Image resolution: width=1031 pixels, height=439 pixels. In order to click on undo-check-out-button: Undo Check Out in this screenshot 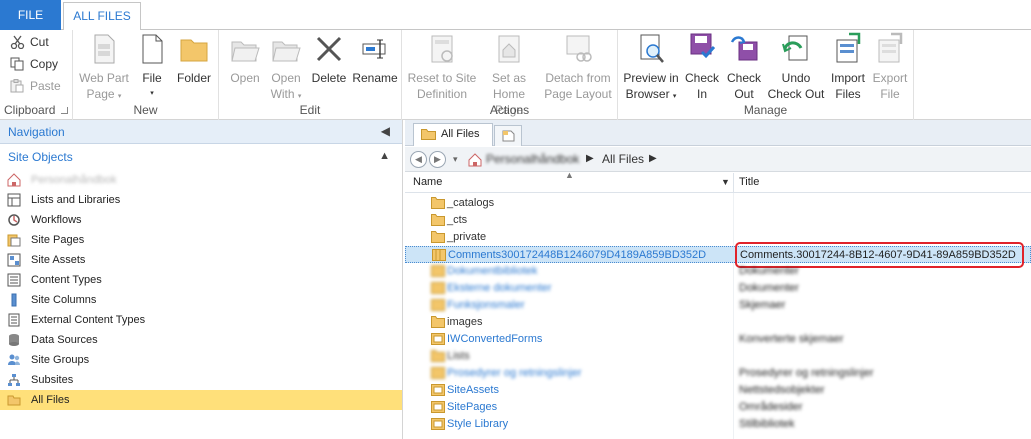, I will do `click(796, 67)`.